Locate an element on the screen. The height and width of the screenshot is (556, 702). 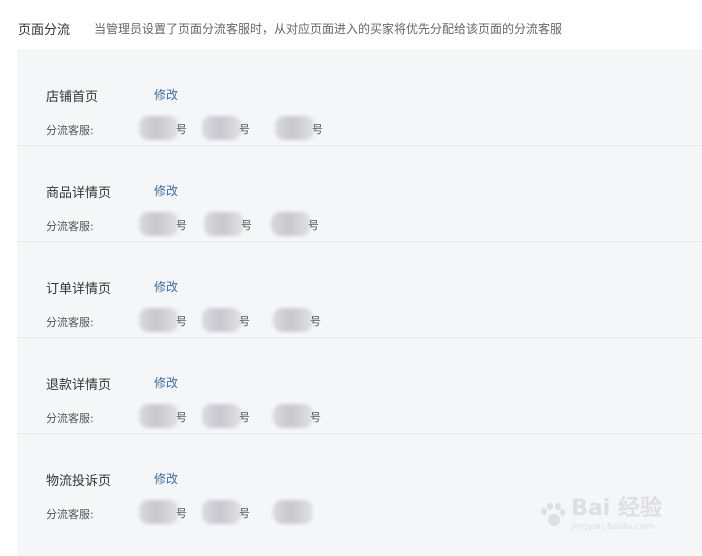
watermark-text: Bai 经验 is located at coordinates (616, 508).